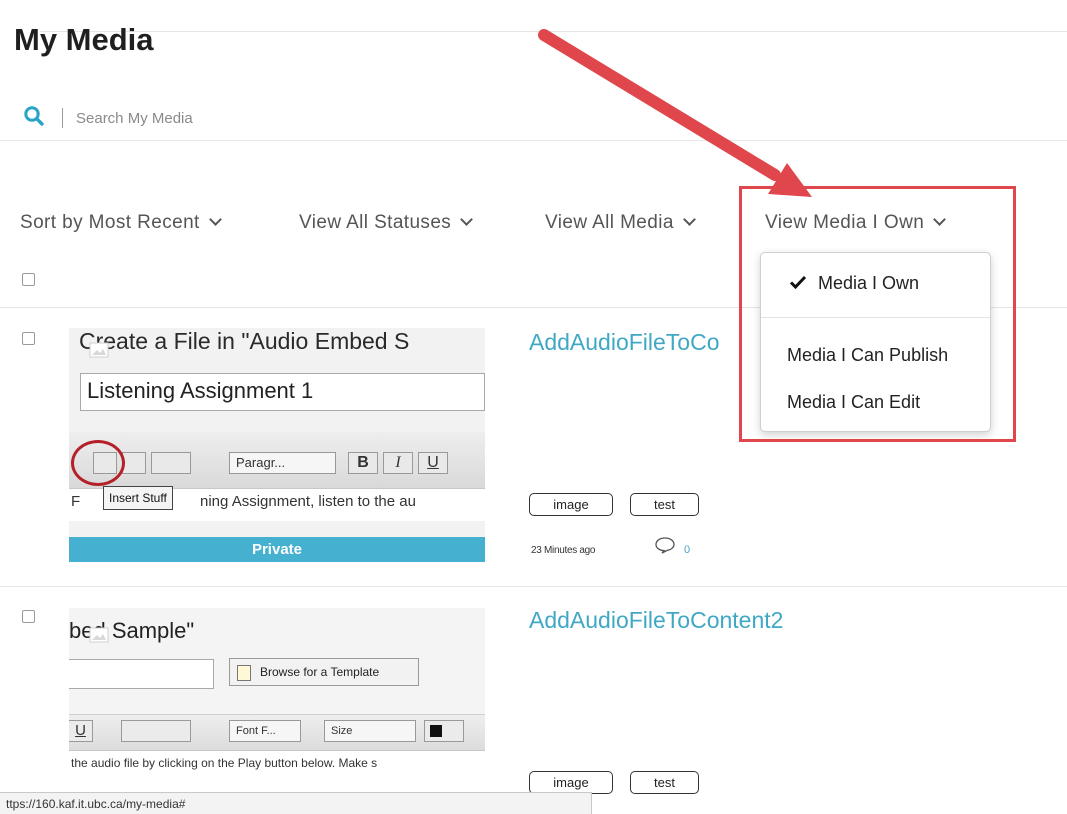 This screenshot has width=1067, height=814. What do you see at coordinates (276, 118) in the screenshot?
I see `search-input` at bounding box center [276, 118].